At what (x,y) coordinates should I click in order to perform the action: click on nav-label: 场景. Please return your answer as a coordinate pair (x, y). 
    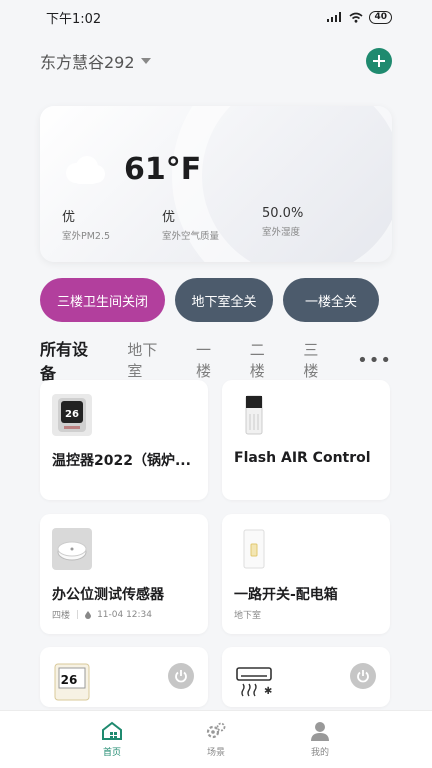
    Looking at the image, I should click on (215, 753).